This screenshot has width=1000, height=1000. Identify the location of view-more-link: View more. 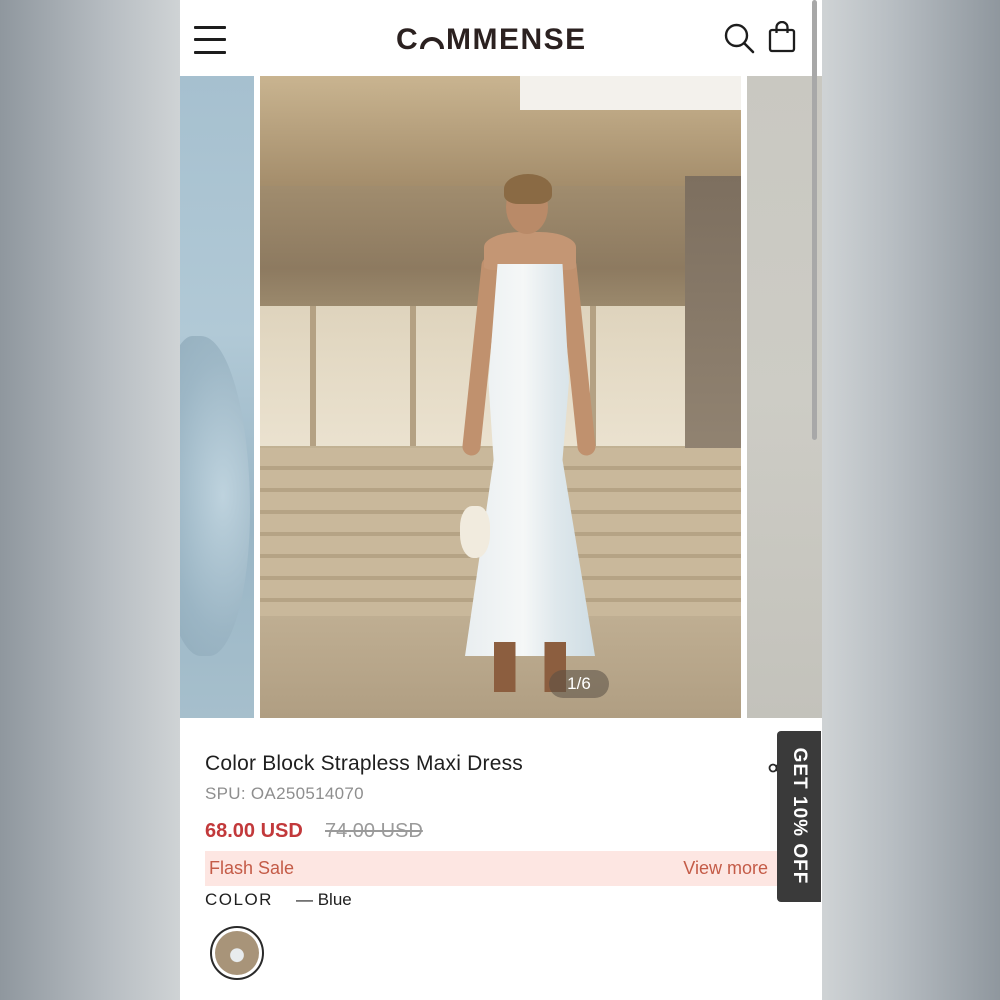
(725, 868).